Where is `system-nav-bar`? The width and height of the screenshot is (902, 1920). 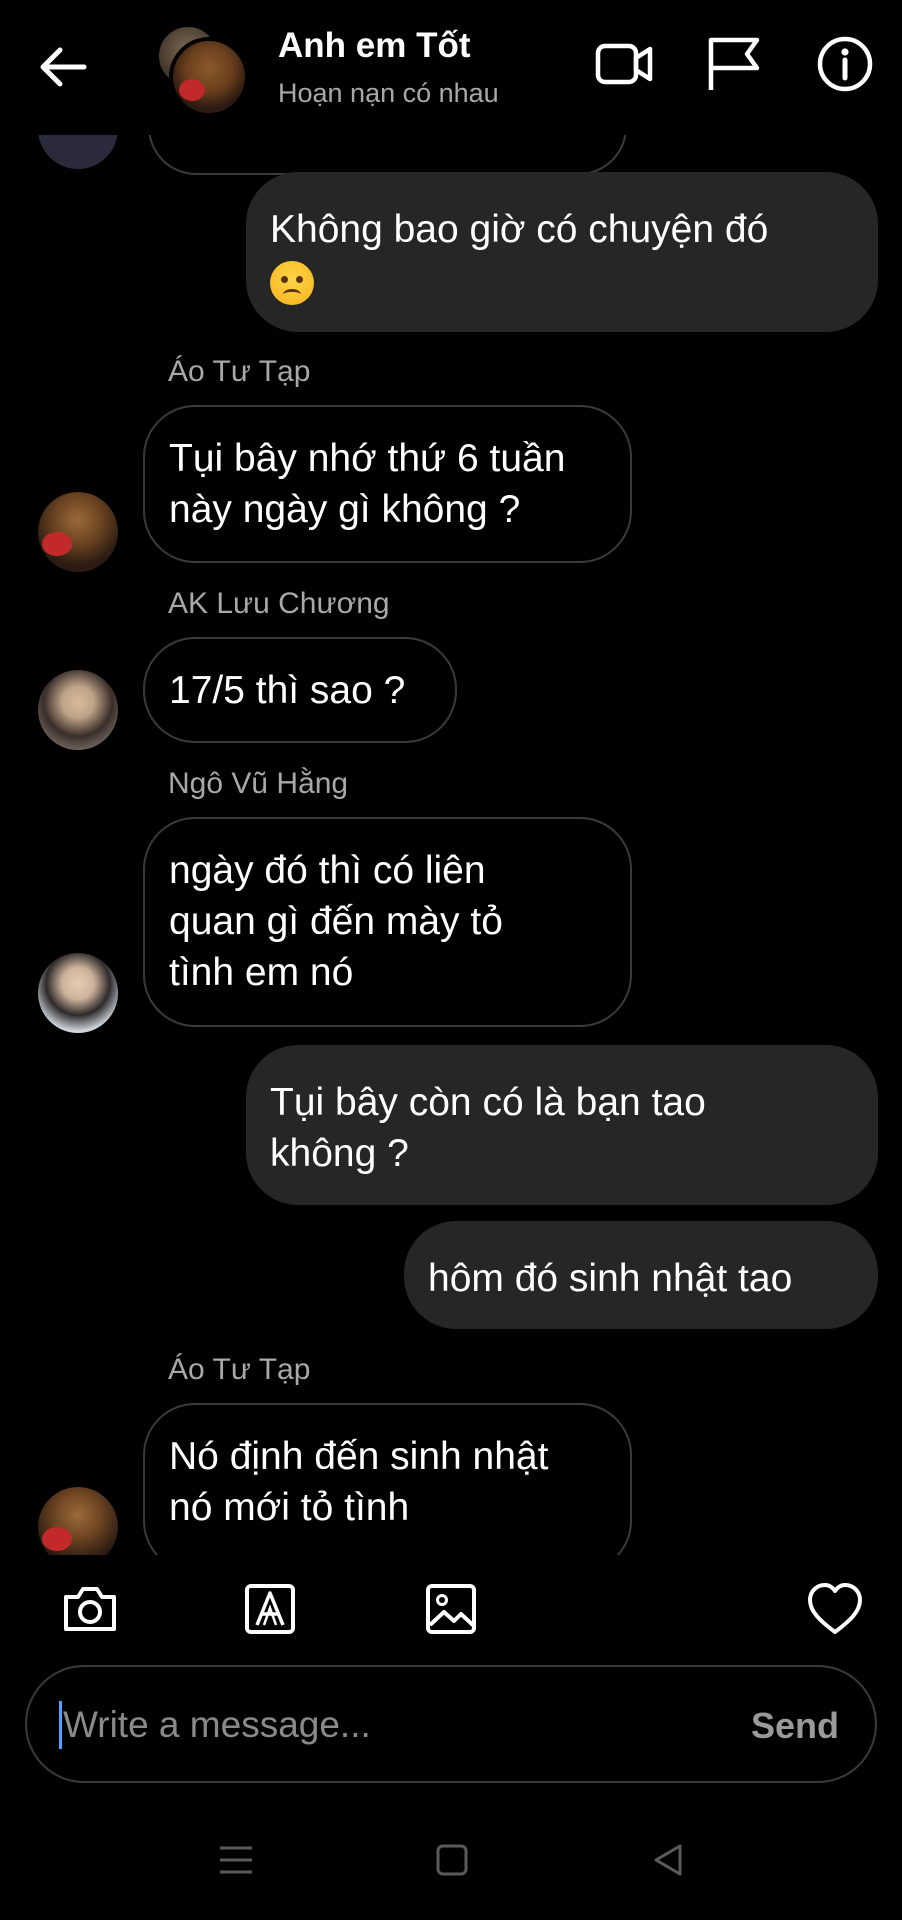 system-nav-bar is located at coordinates (451, 1860).